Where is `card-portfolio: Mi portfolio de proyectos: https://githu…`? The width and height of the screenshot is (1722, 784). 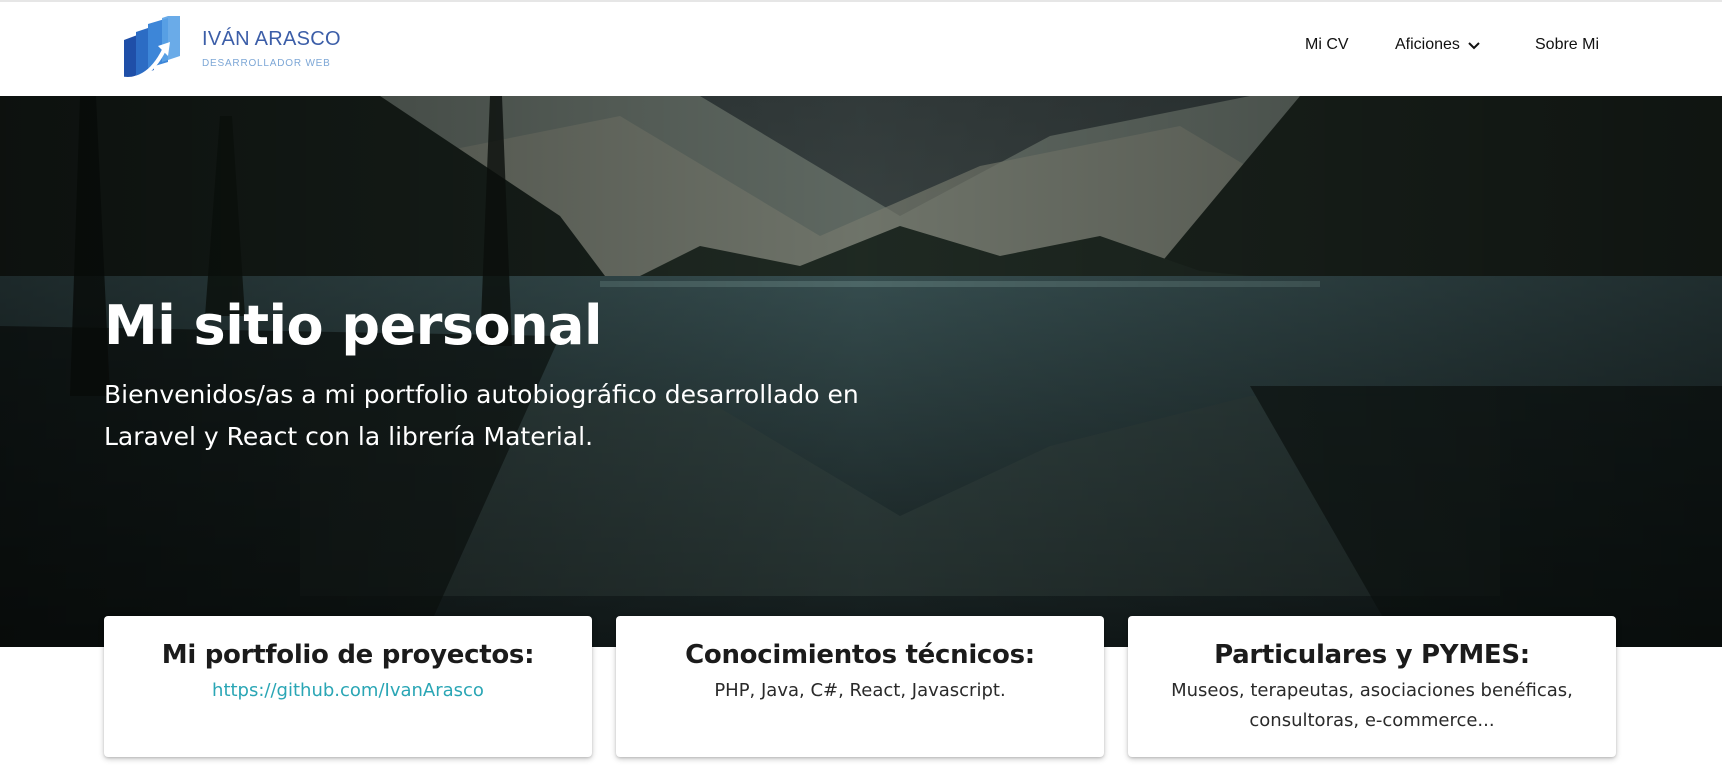 card-portfolio: Mi portfolio de proyectos: https://githu… is located at coordinates (348, 686).